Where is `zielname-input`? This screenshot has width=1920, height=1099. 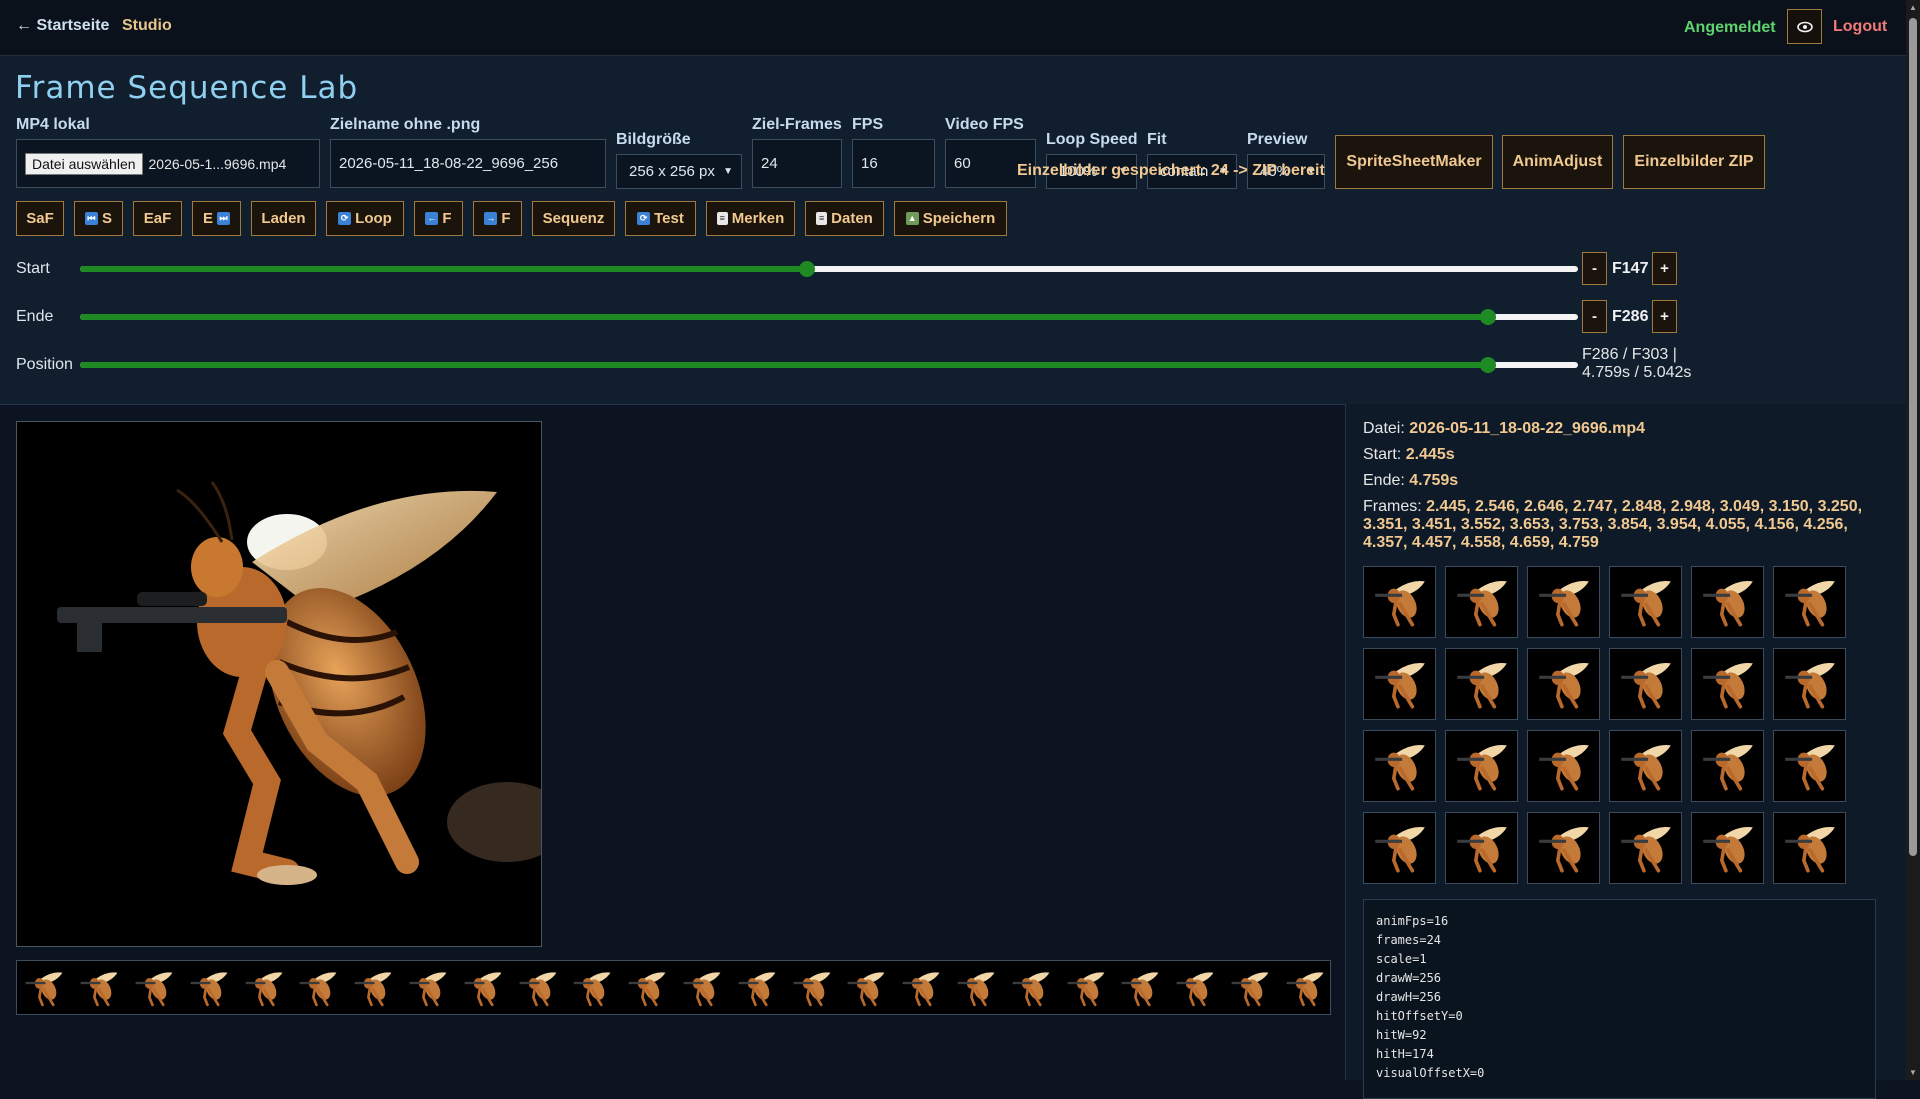
zielname-input is located at coordinates (468, 163).